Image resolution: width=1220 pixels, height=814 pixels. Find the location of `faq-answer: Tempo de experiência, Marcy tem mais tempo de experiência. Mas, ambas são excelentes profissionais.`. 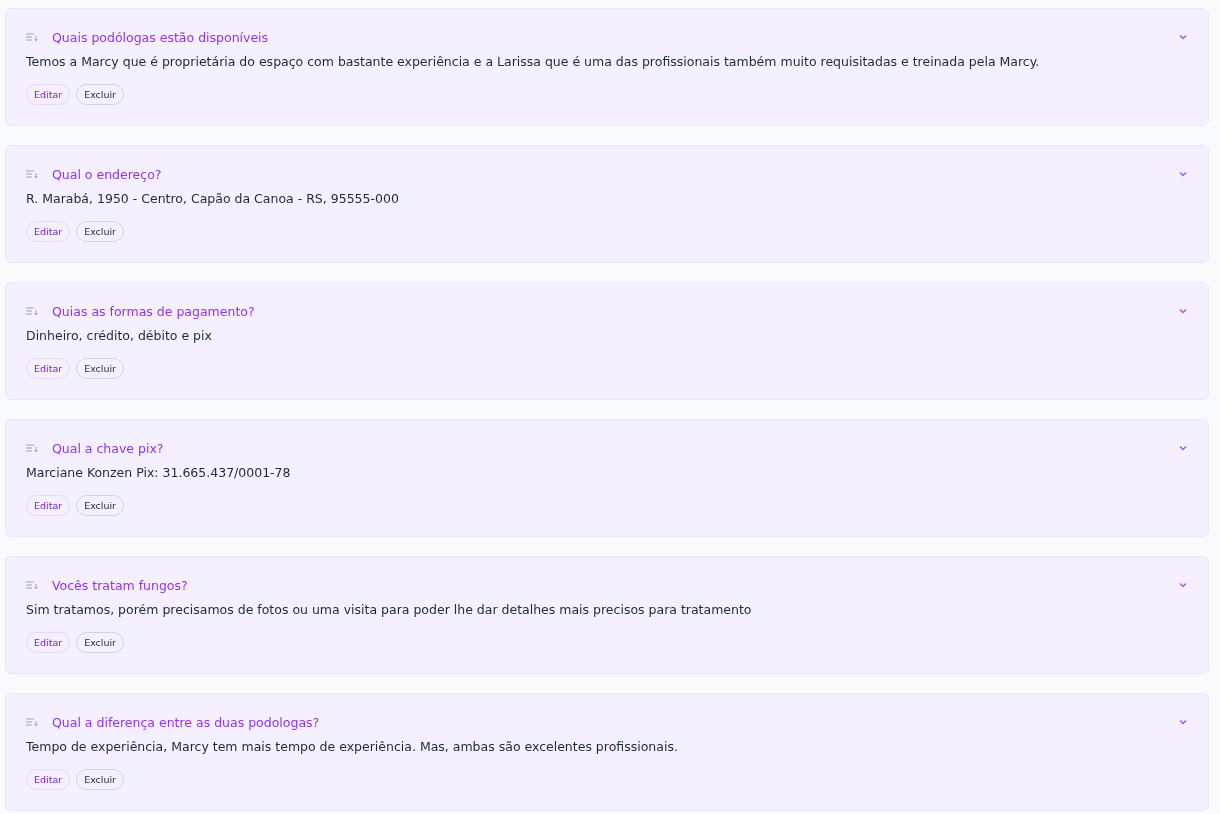

faq-answer: Tempo de experiência, Marcy tem mais tempo de experiência. Mas, ambas são excelentes profissionais. is located at coordinates (352, 747).